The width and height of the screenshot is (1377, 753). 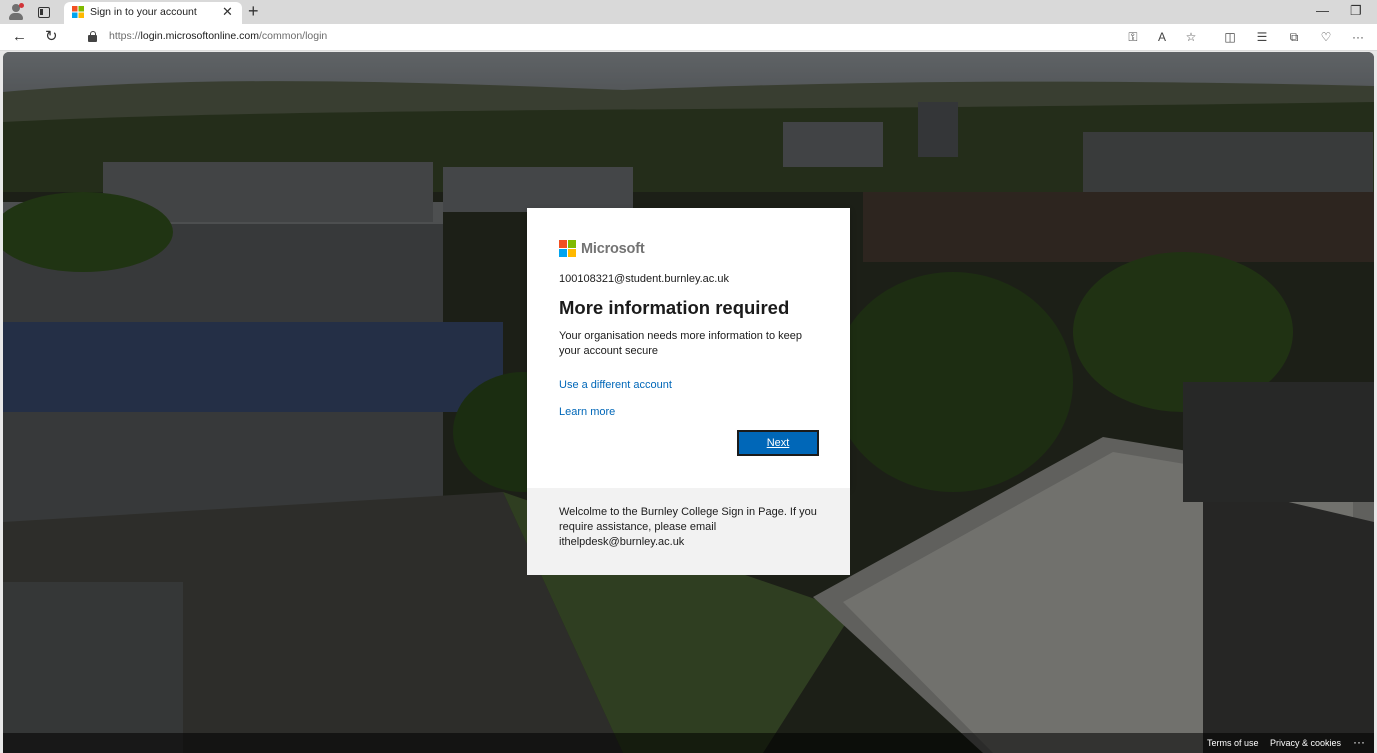 I want to click on back-icon: ←, so click(x=19, y=37).